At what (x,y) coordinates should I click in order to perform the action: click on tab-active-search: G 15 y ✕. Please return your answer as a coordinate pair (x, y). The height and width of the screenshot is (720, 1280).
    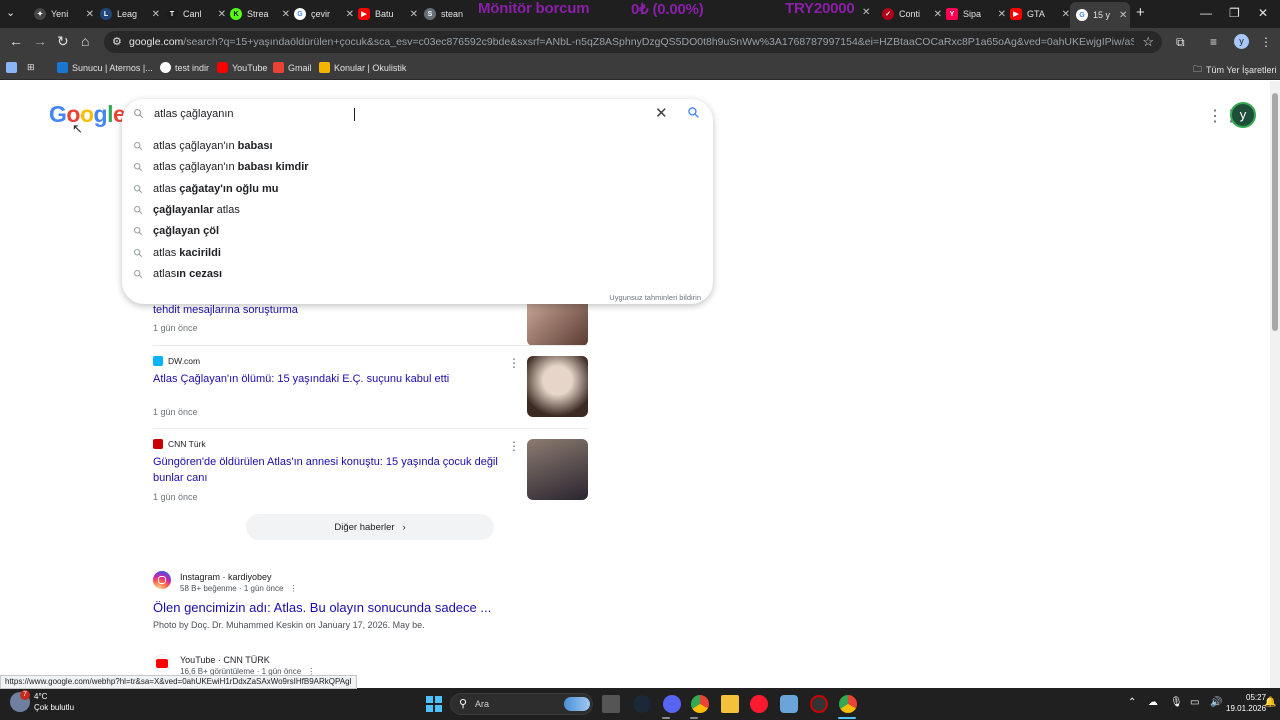
    Looking at the image, I should click on (1100, 15).